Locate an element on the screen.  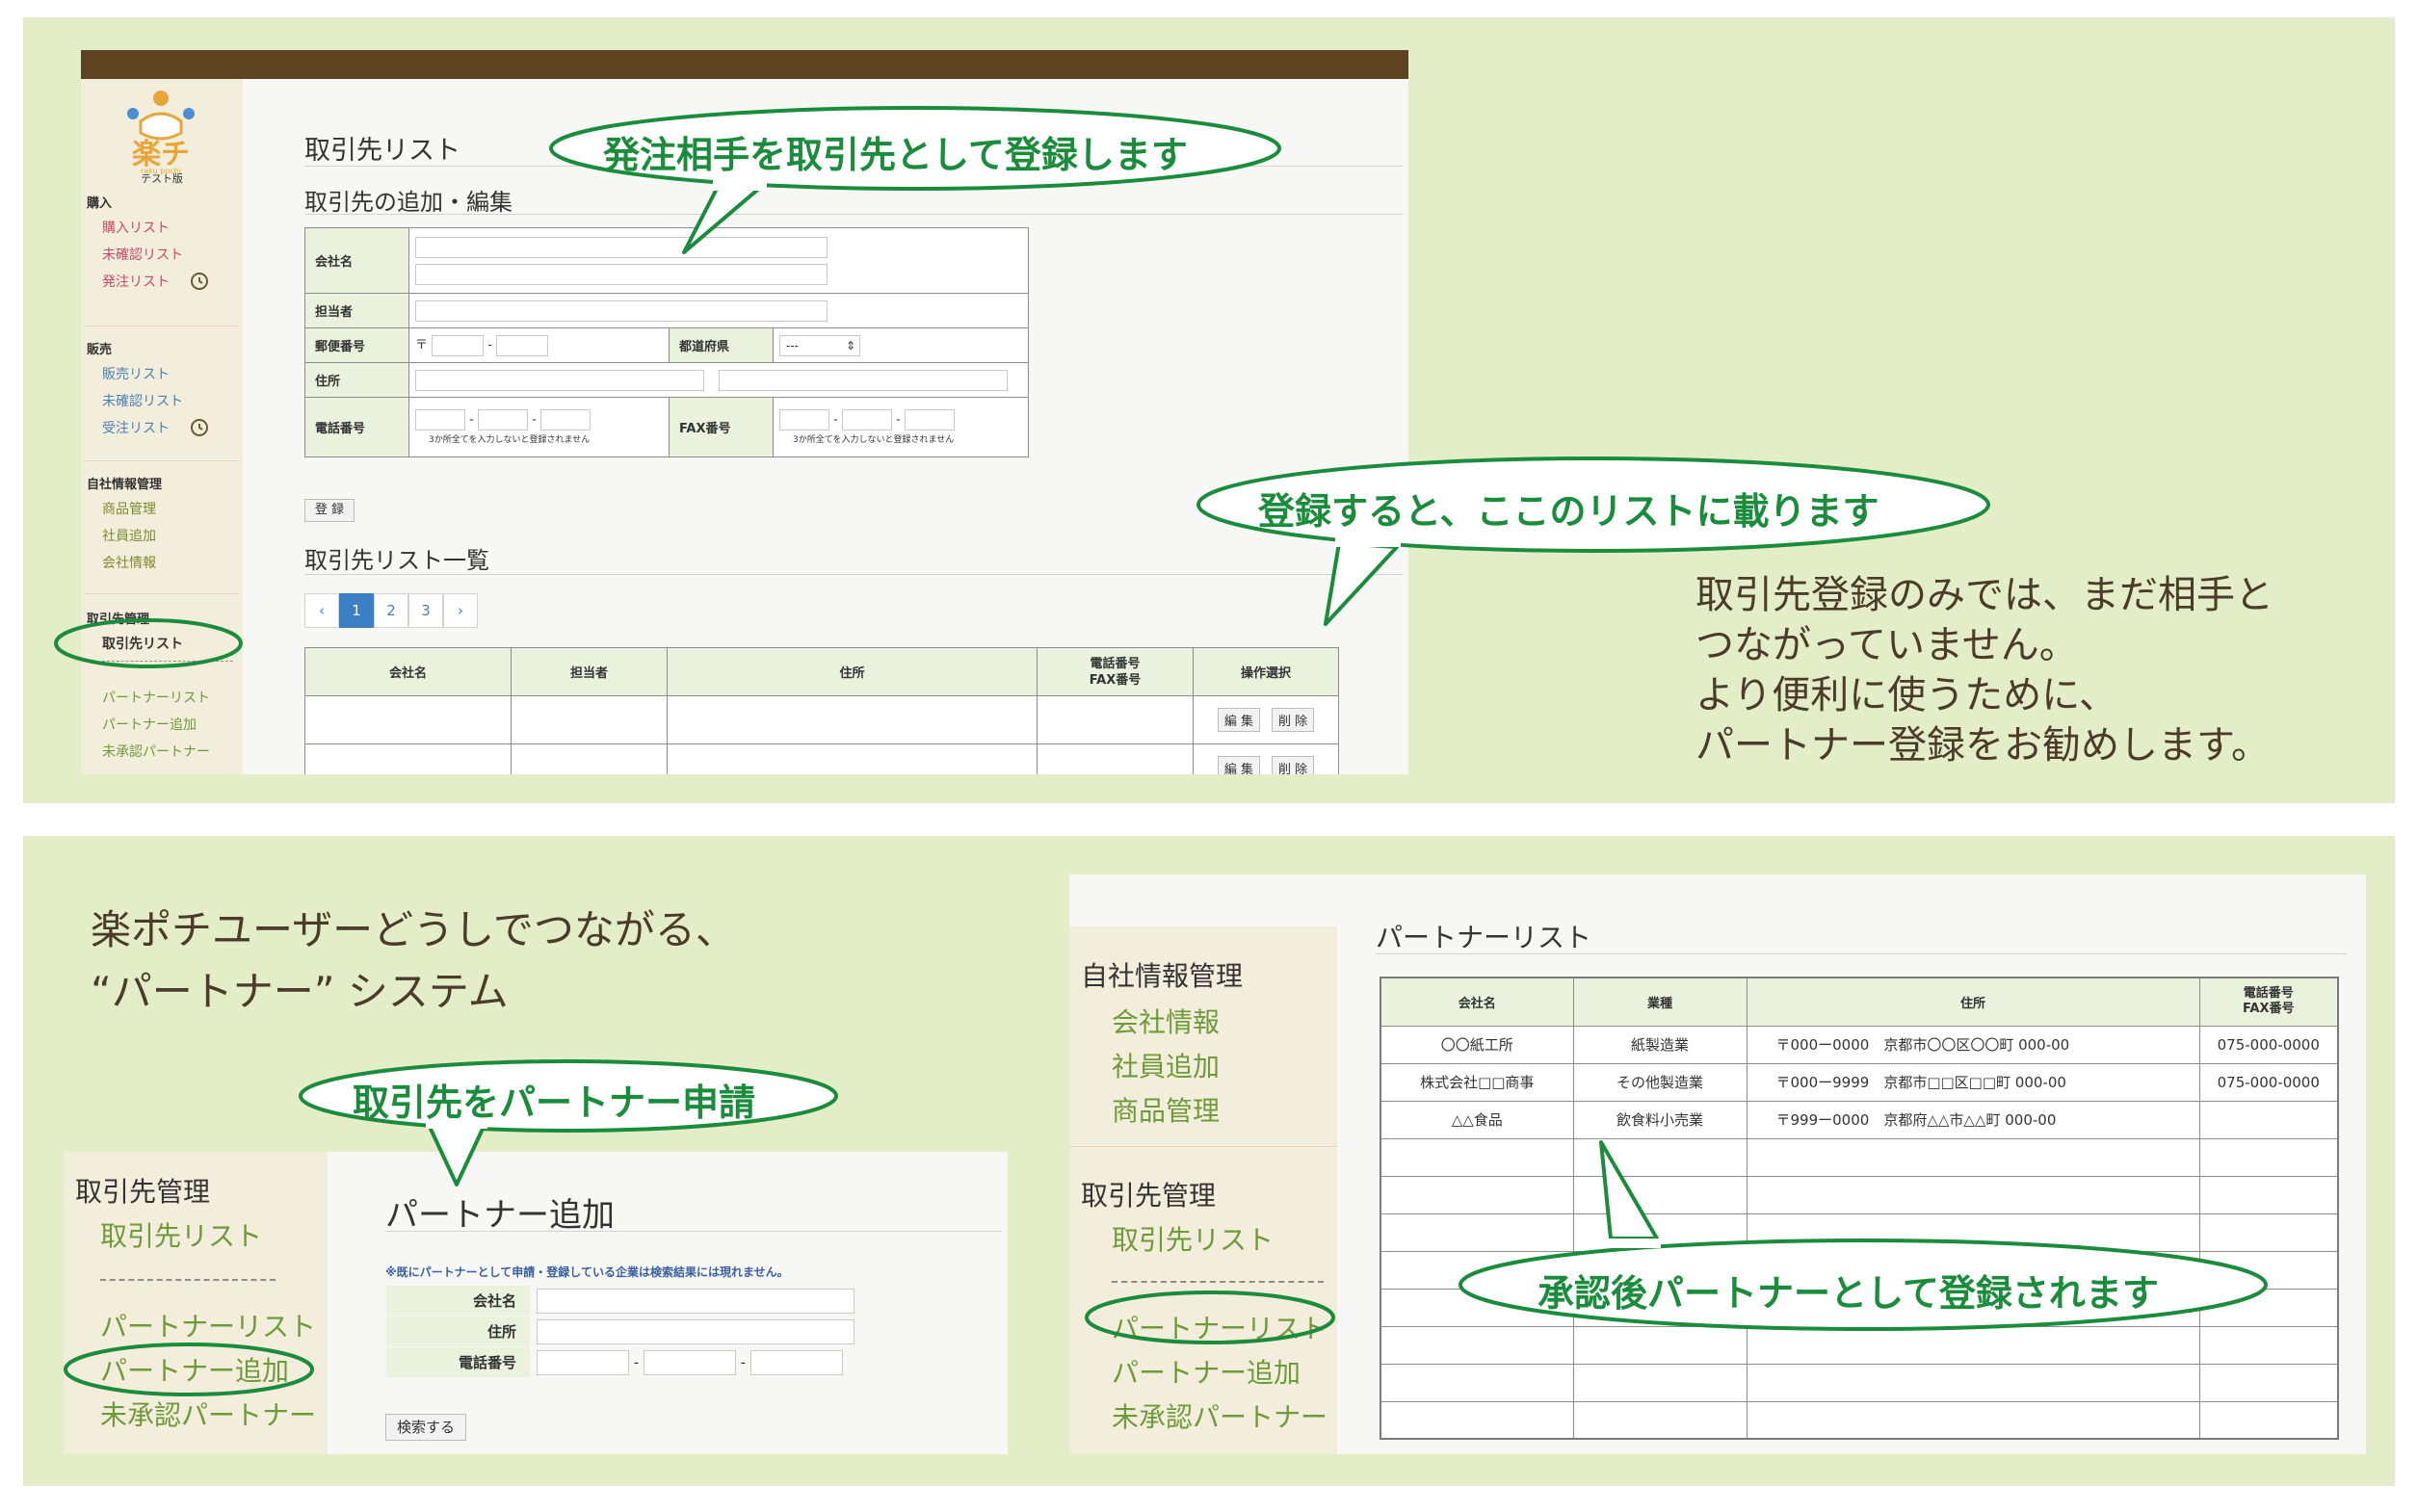
intro-line: “パートナー” システム is located at coordinates (300, 991).